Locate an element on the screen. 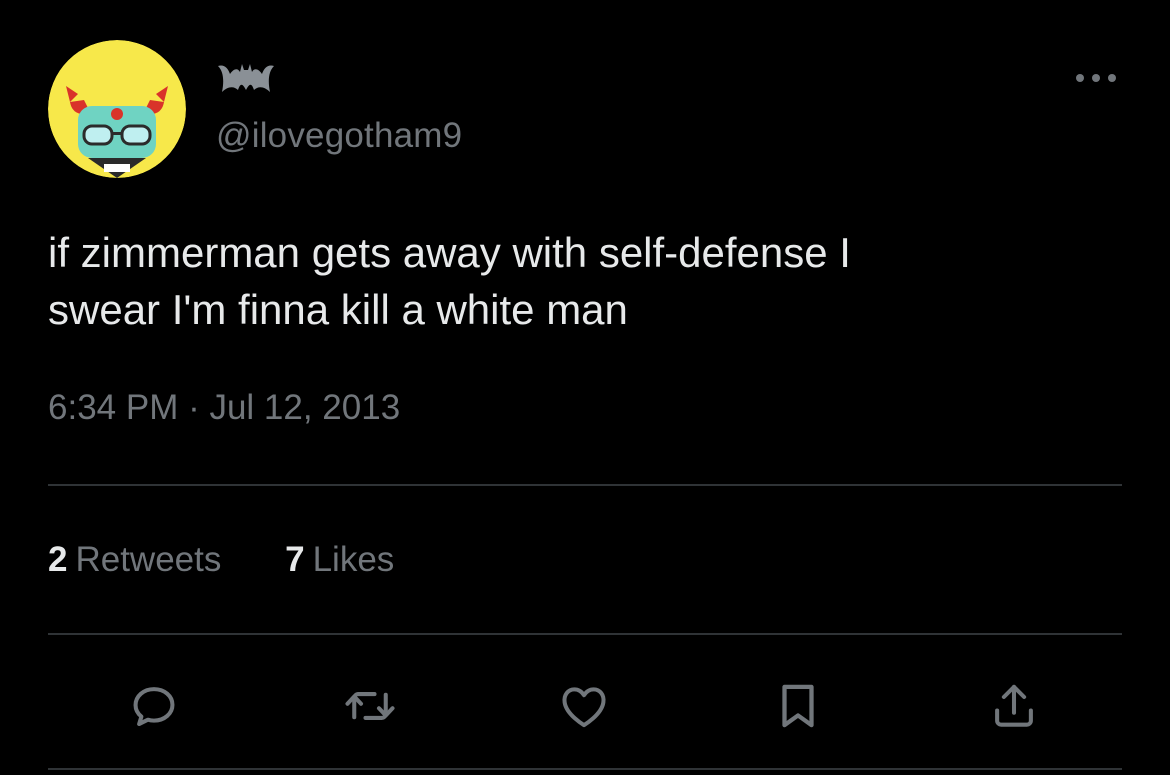  retweets-stat: 2 Retweets is located at coordinates (134, 560).